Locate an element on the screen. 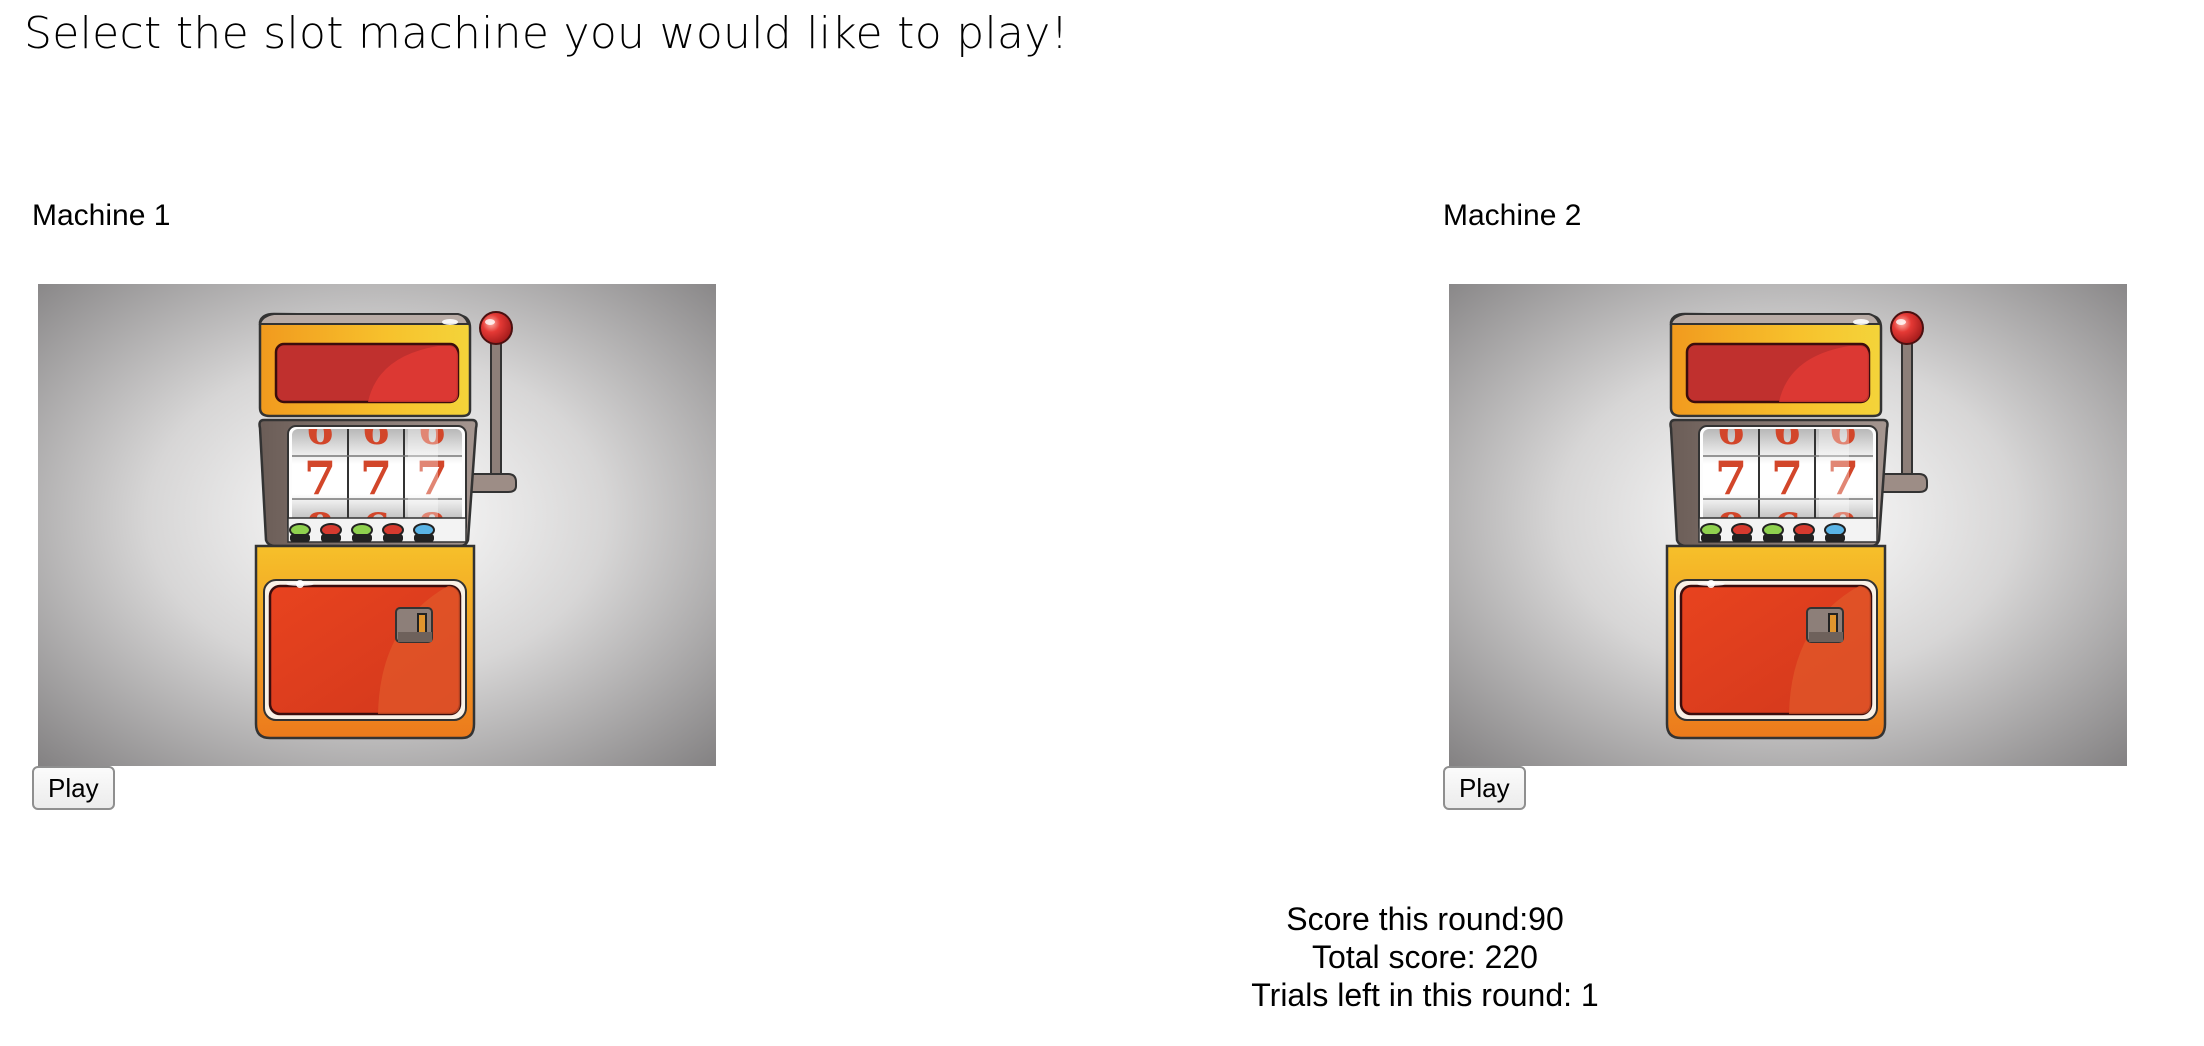 This screenshot has width=2204, height=1046. machine-1-label: Machine 1 is located at coordinates (101, 215).